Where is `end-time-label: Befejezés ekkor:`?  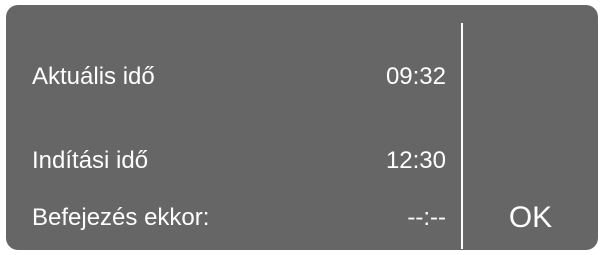
end-time-label: Befejezés ekkor: is located at coordinates (121, 217).